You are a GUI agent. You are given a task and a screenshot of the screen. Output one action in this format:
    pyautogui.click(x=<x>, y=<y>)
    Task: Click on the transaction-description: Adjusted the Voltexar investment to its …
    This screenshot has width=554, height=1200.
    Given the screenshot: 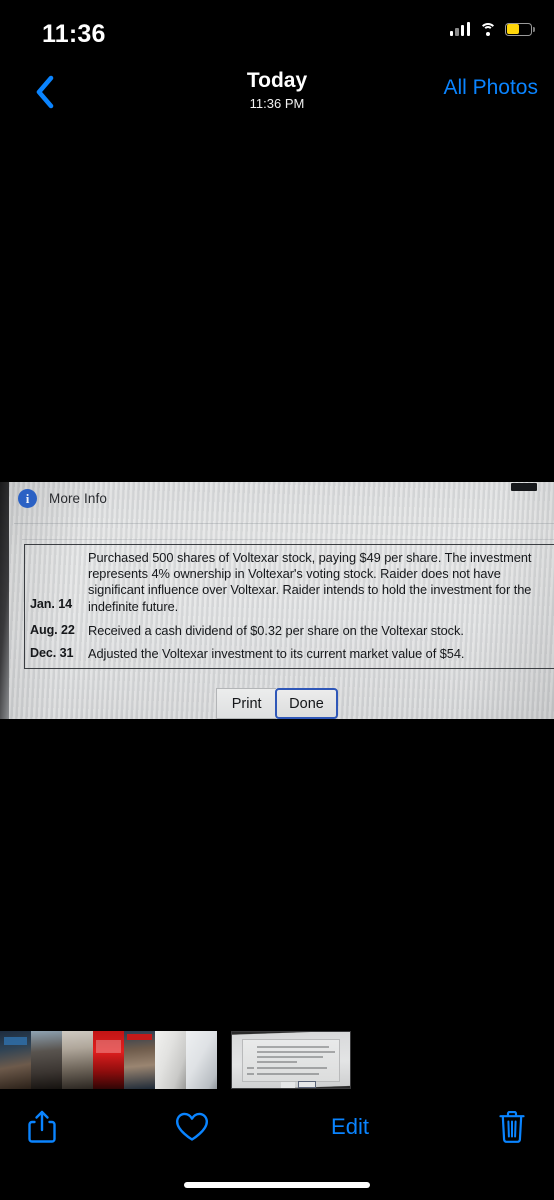 What is the action you would take?
    pyautogui.click(x=276, y=654)
    